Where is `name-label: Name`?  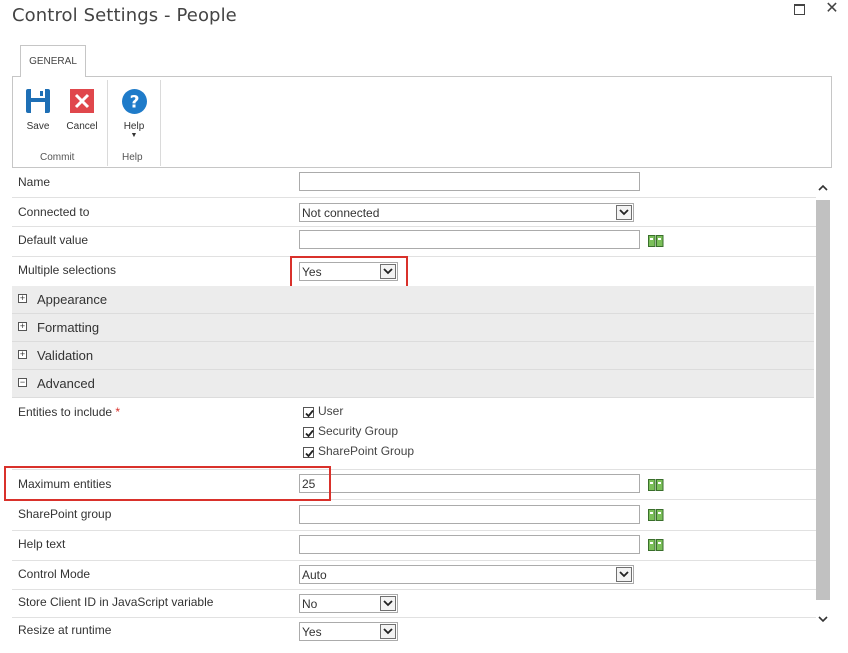 name-label: Name is located at coordinates (34, 182).